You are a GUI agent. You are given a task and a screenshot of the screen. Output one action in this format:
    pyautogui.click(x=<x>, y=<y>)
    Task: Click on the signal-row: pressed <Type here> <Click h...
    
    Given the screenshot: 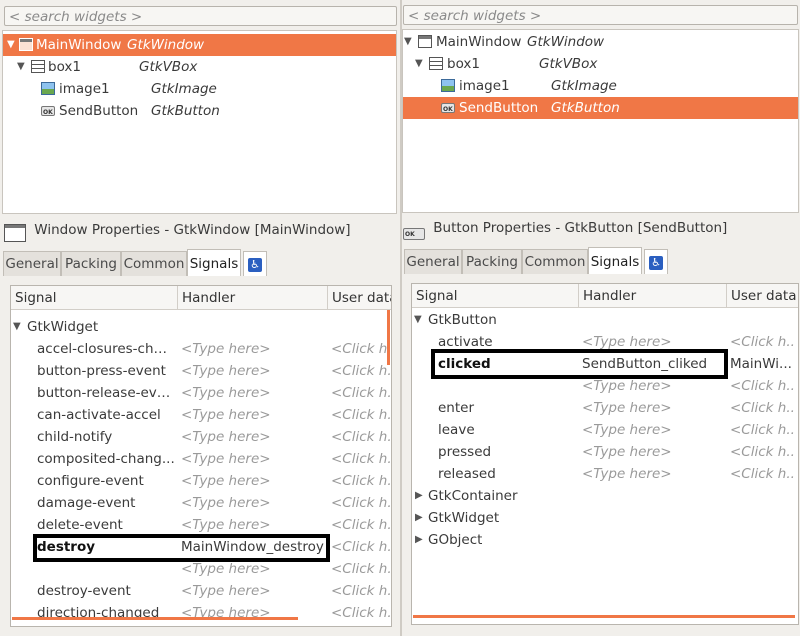 What is the action you would take?
    pyautogui.click(x=605, y=452)
    